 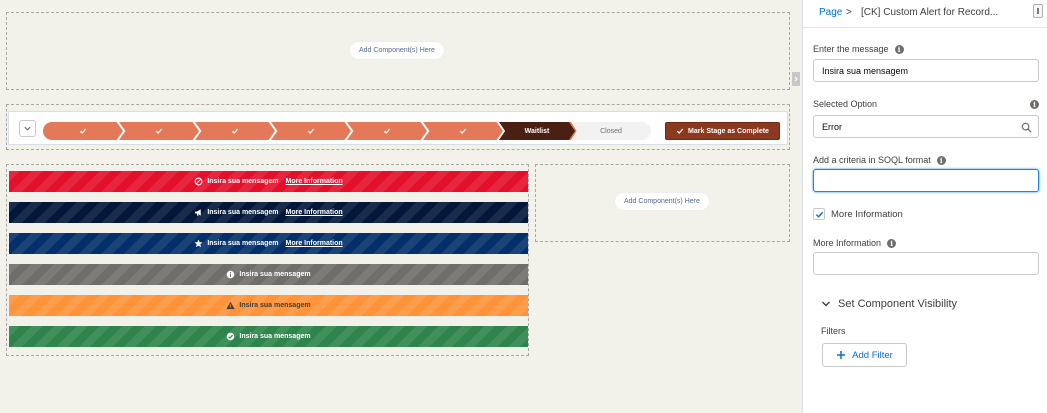 I want to click on criteria-label-text: Add a criteria in SOQL format, so click(x=872, y=160).